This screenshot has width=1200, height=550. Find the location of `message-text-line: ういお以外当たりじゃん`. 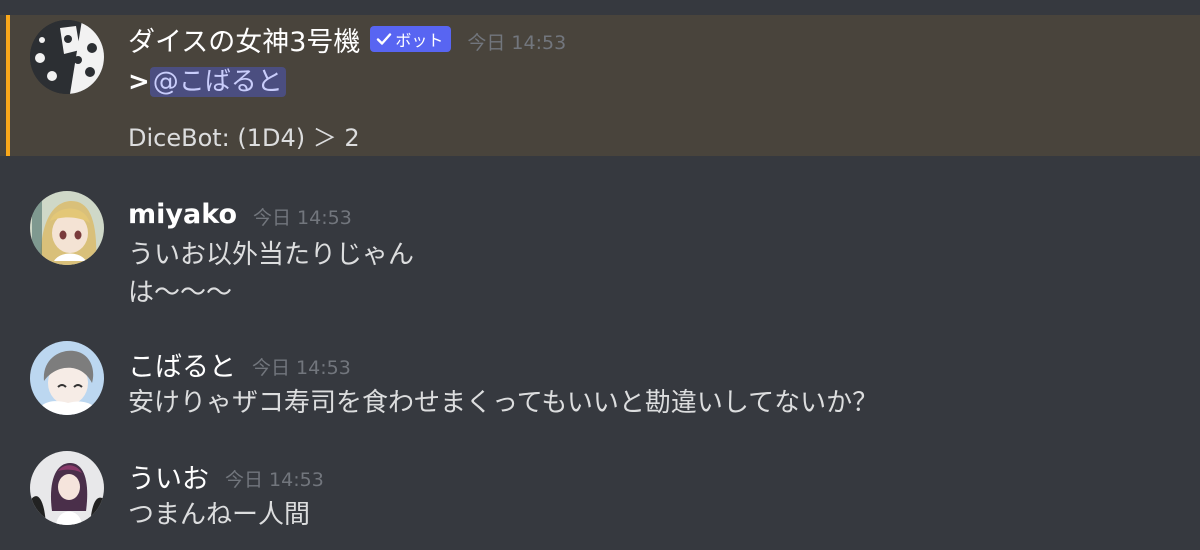

message-text-line: ういお以外当たりじゃん is located at coordinates (271, 255).